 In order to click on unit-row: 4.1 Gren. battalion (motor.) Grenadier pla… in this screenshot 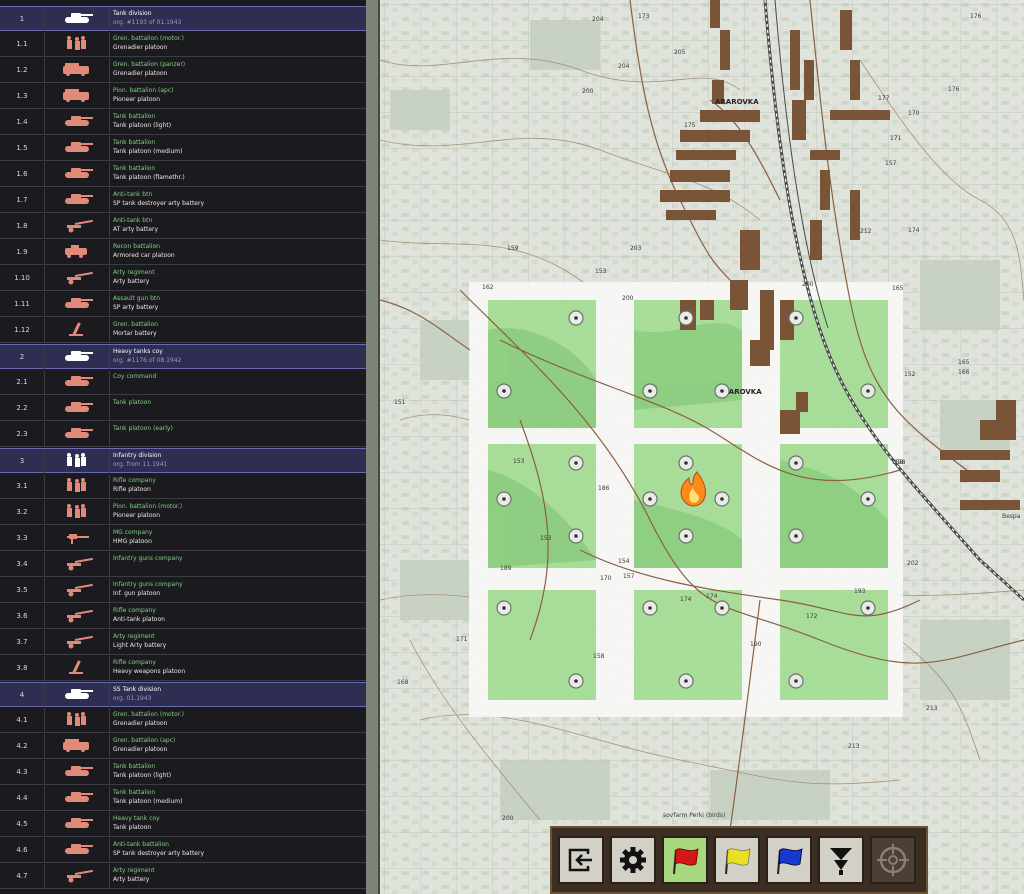, I will do `click(183, 720)`.